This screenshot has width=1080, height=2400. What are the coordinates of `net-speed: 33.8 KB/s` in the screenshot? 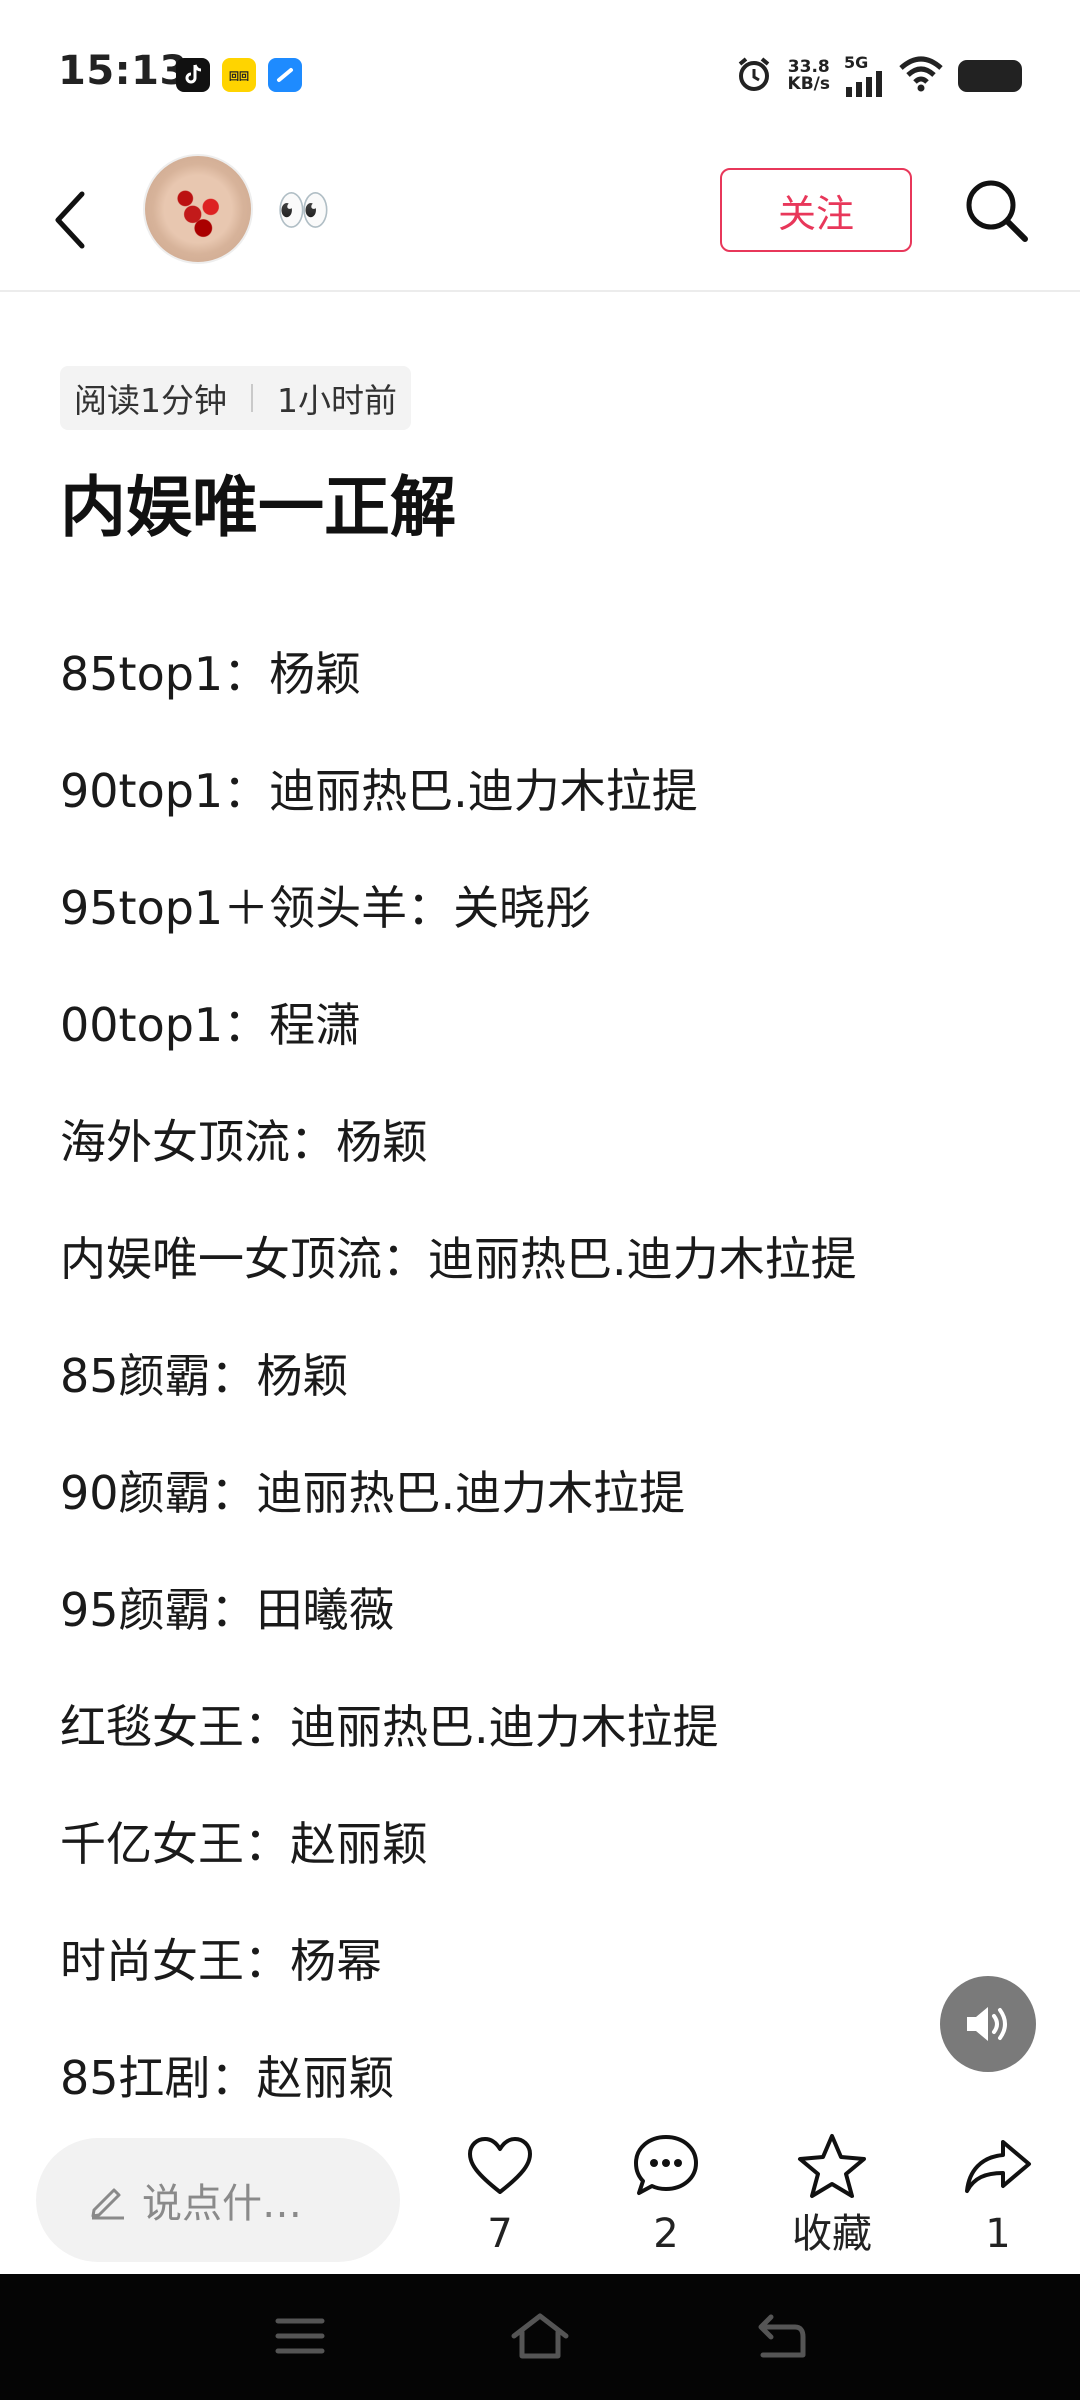 It's located at (808, 75).